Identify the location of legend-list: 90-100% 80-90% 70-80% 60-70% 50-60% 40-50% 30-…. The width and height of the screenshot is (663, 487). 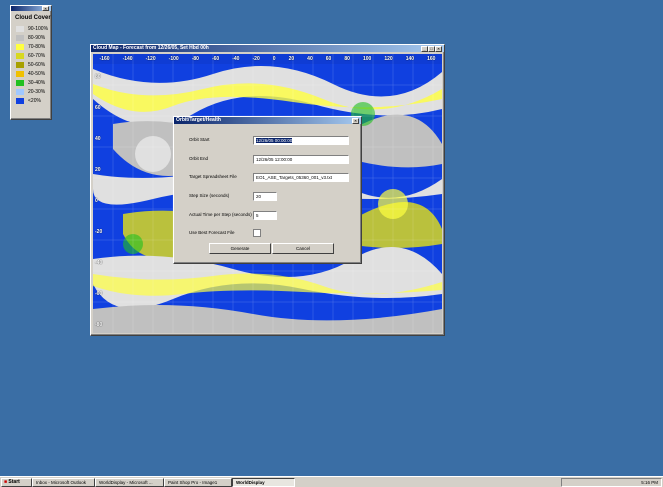
(31, 64).